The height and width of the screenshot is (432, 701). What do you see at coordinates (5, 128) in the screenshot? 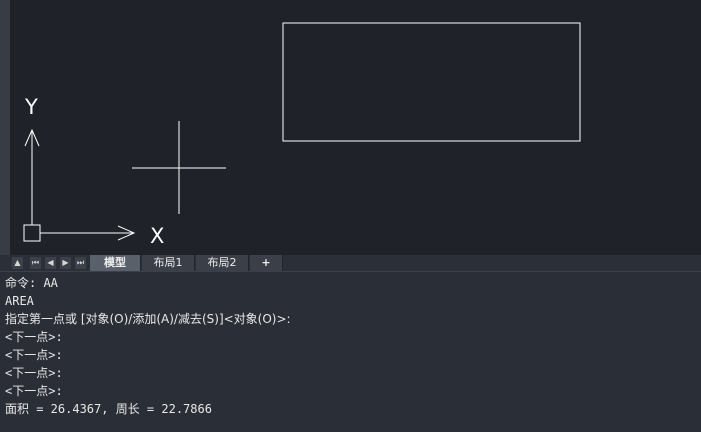
I see `viewport-left-edge` at bounding box center [5, 128].